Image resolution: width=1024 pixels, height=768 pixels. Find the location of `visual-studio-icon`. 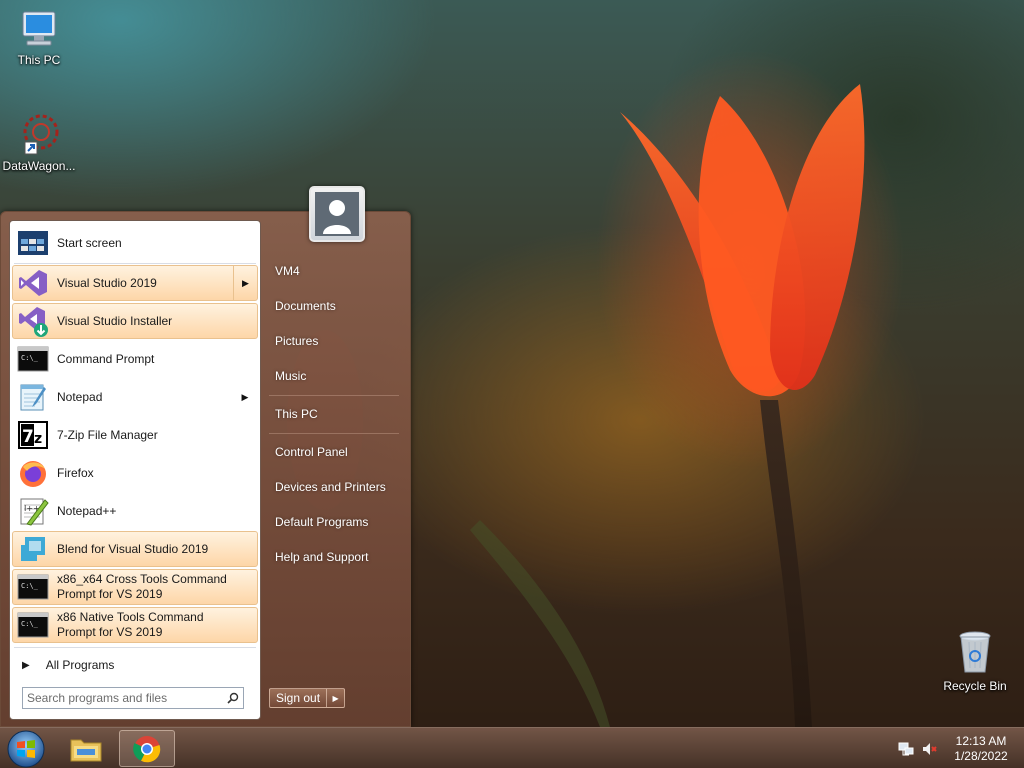

visual-studio-icon is located at coordinates (33, 283).